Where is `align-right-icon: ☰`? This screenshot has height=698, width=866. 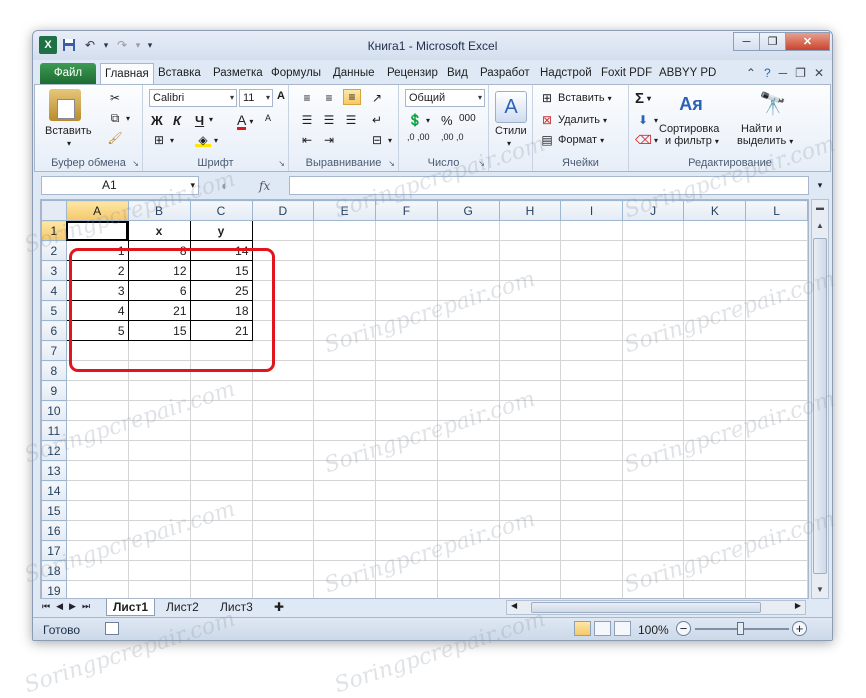
align-right-icon: ☰ is located at coordinates (351, 120).